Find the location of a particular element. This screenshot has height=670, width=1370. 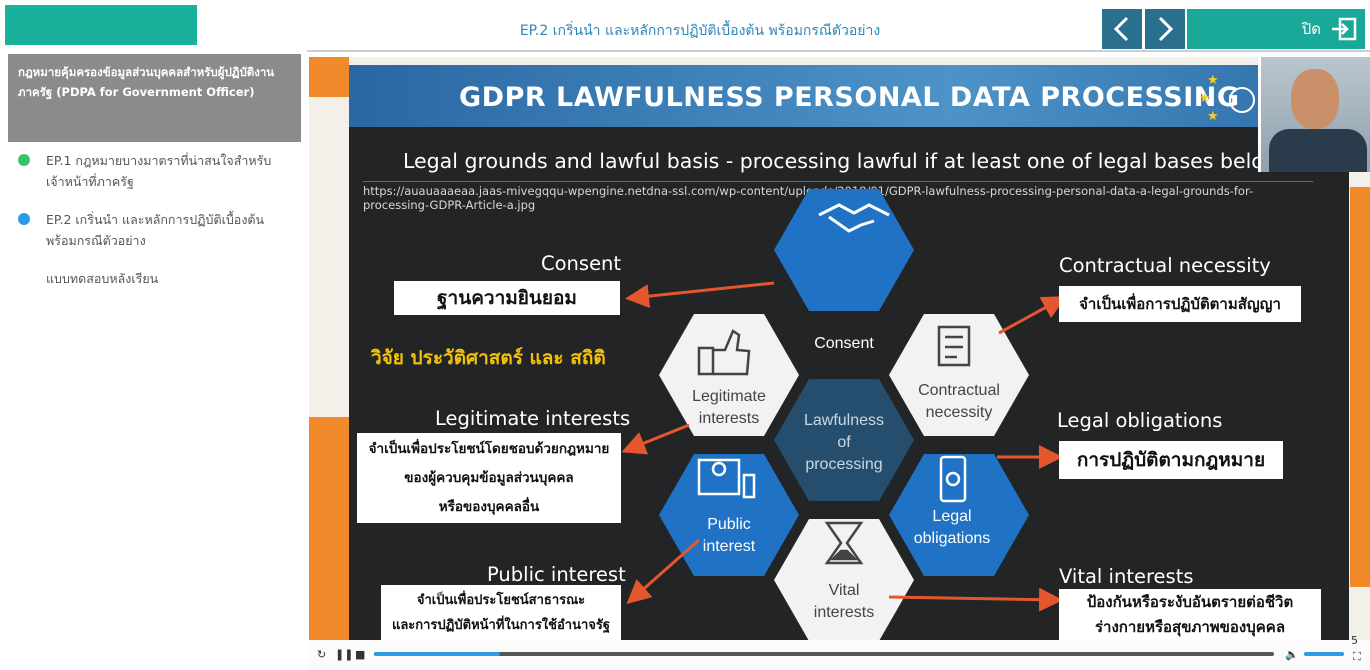

presenter-webcam is located at coordinates (1314, 114).